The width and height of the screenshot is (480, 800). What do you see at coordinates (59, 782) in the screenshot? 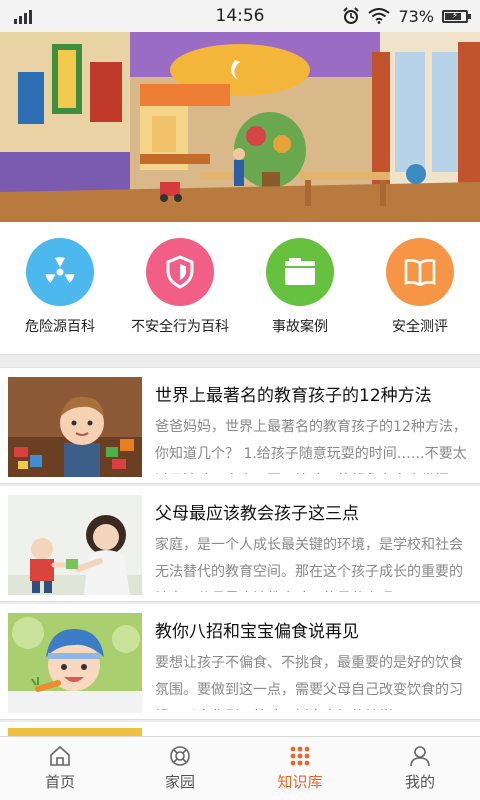
I see `tab-label: 首页` at bounding box center [59, 782].